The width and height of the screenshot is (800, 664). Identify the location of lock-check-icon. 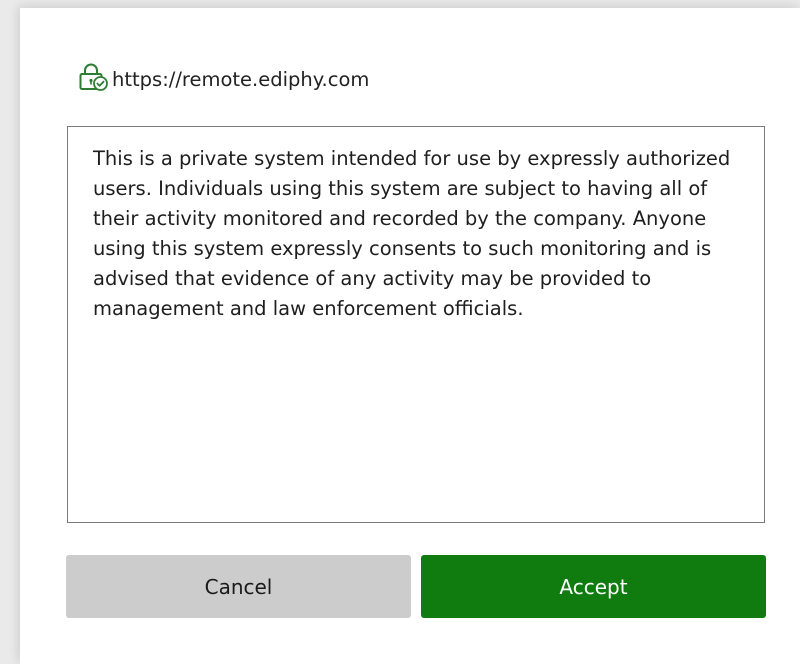
(94, 79).